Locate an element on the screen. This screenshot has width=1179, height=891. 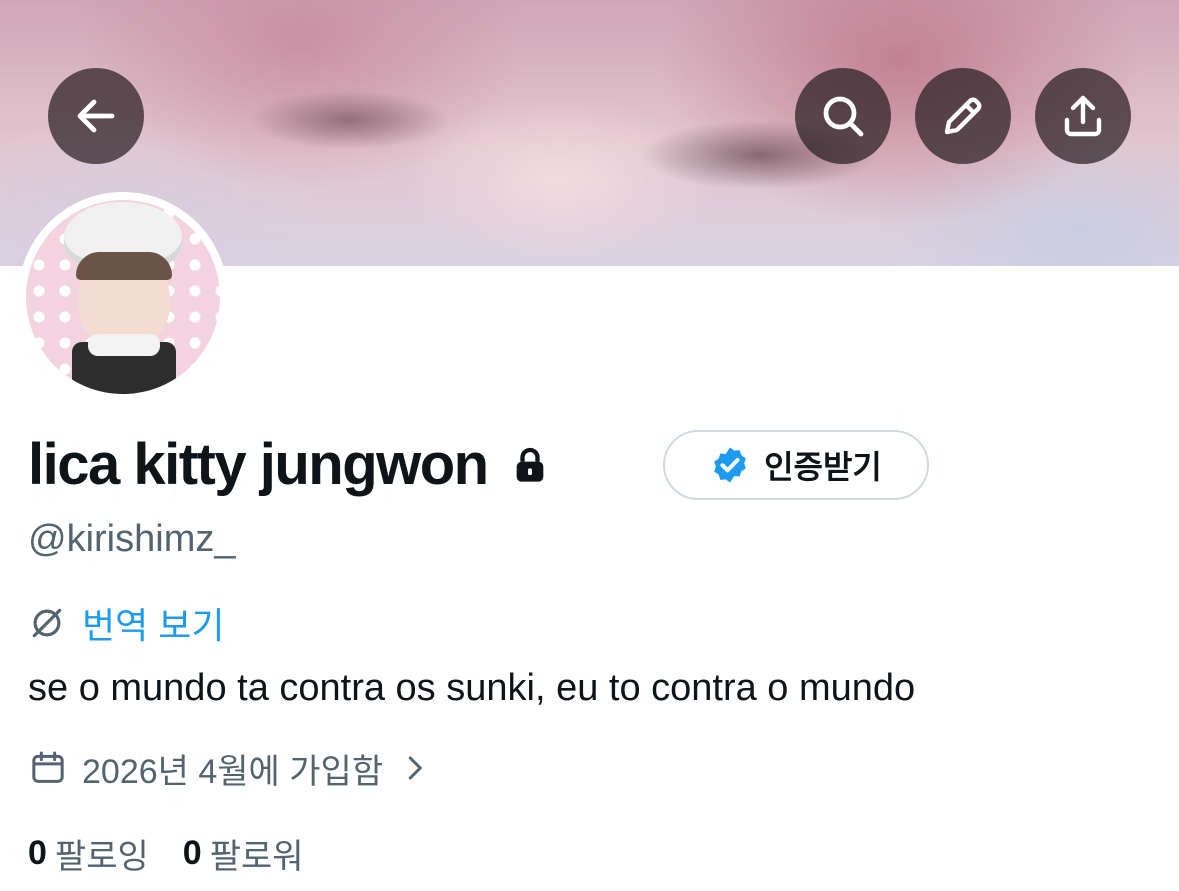
get-verified-button: 인증받기 is located at coordinates (796, 465).